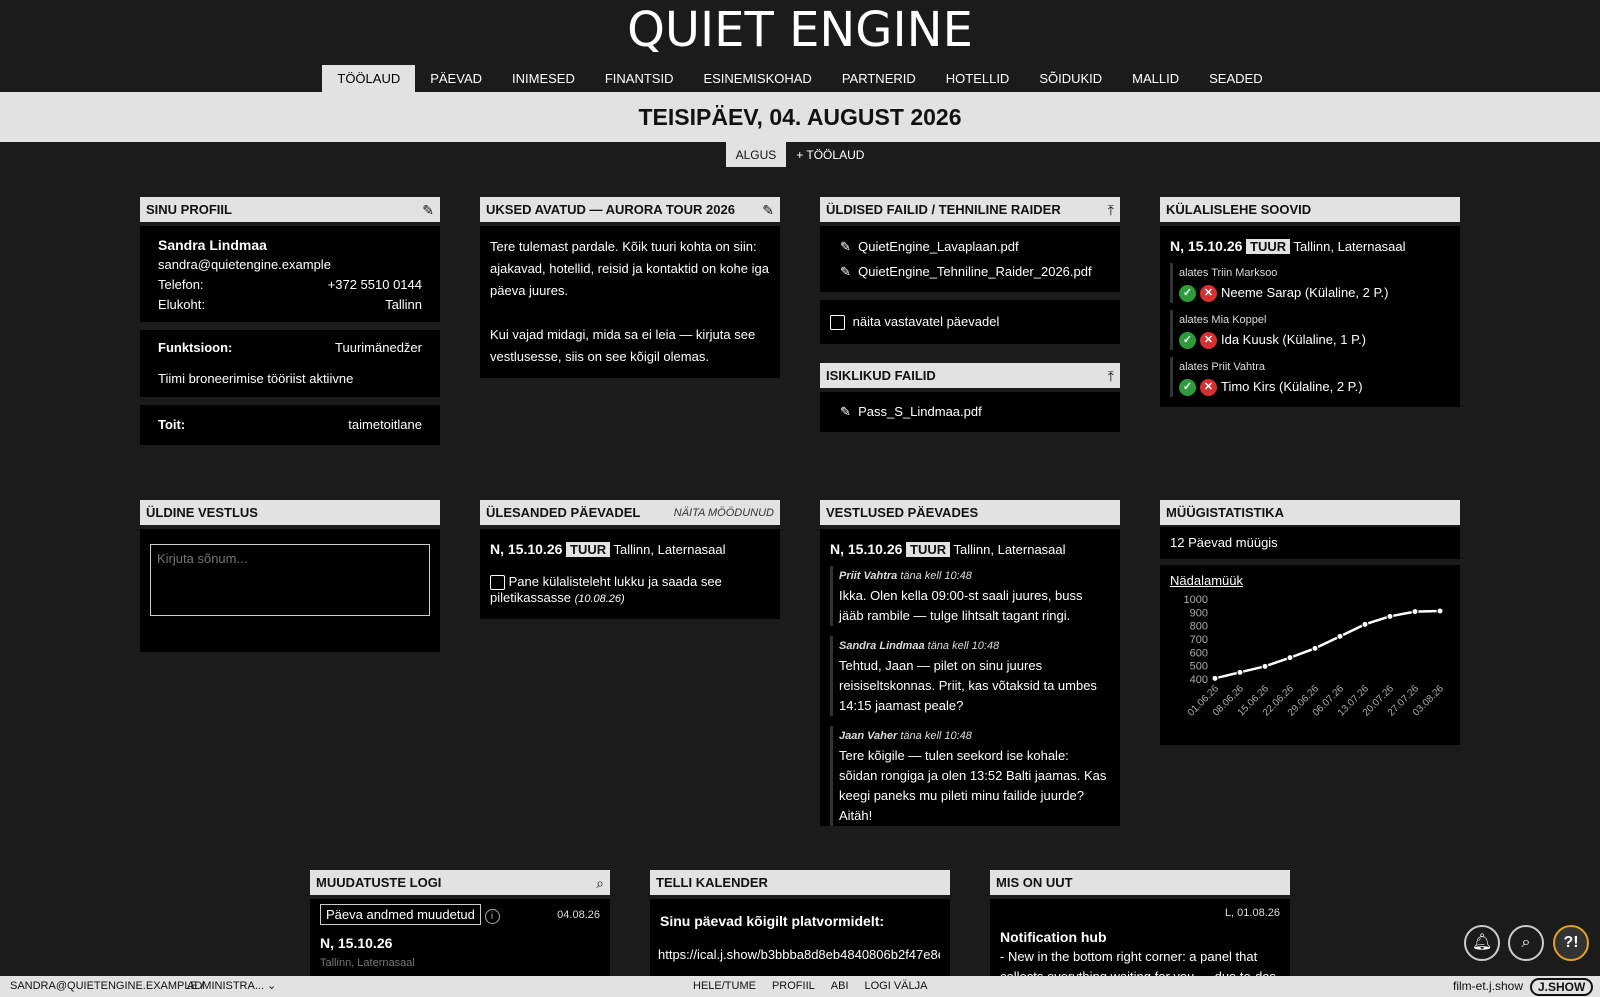  I want to click on theme-link: HELE/TUME, so click(724, 986).